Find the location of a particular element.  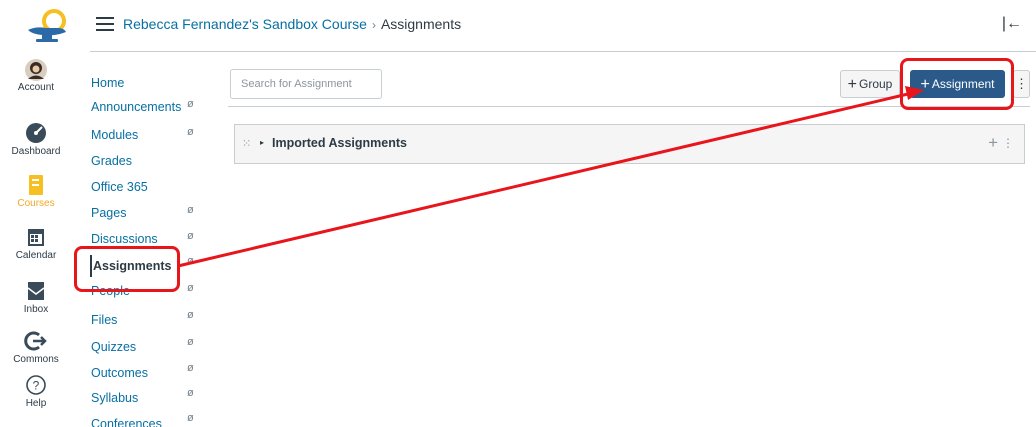

course-nav-label: Assignments is located at coordinates (132, 266).